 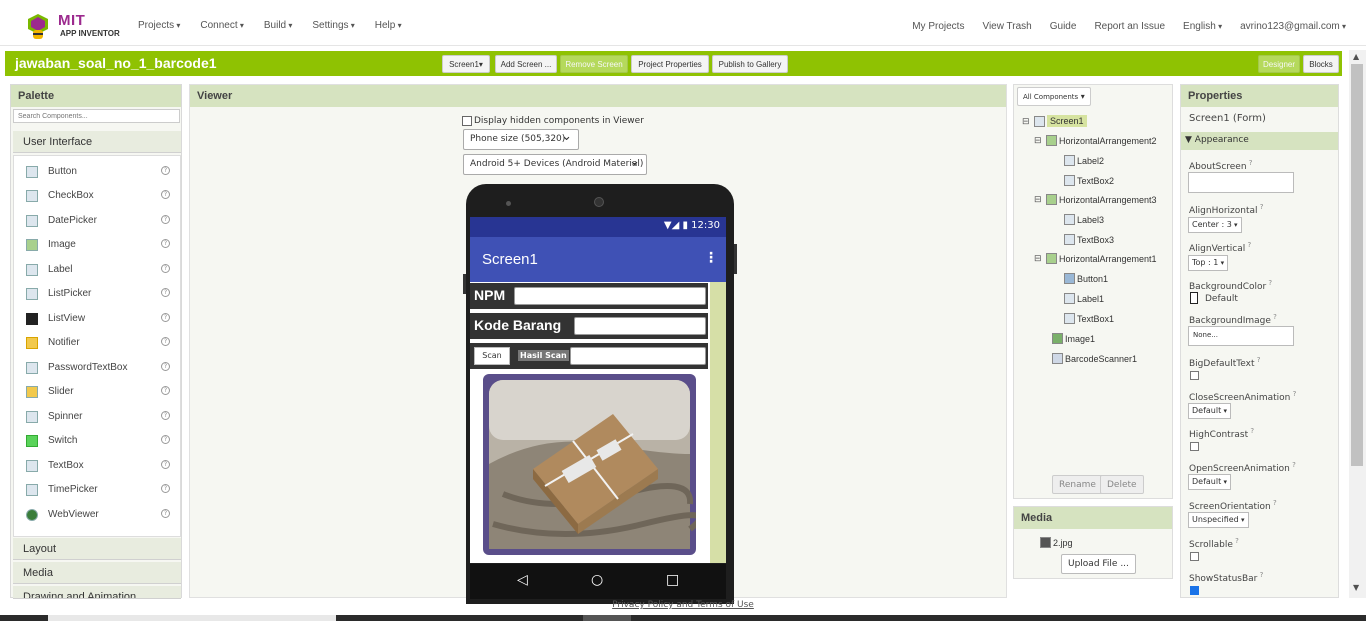 What do you see at coordinates (97, 515) in the screenshot?
I see `palette-item-webviewer: WebViewer?` at bounding box center [97, 515].